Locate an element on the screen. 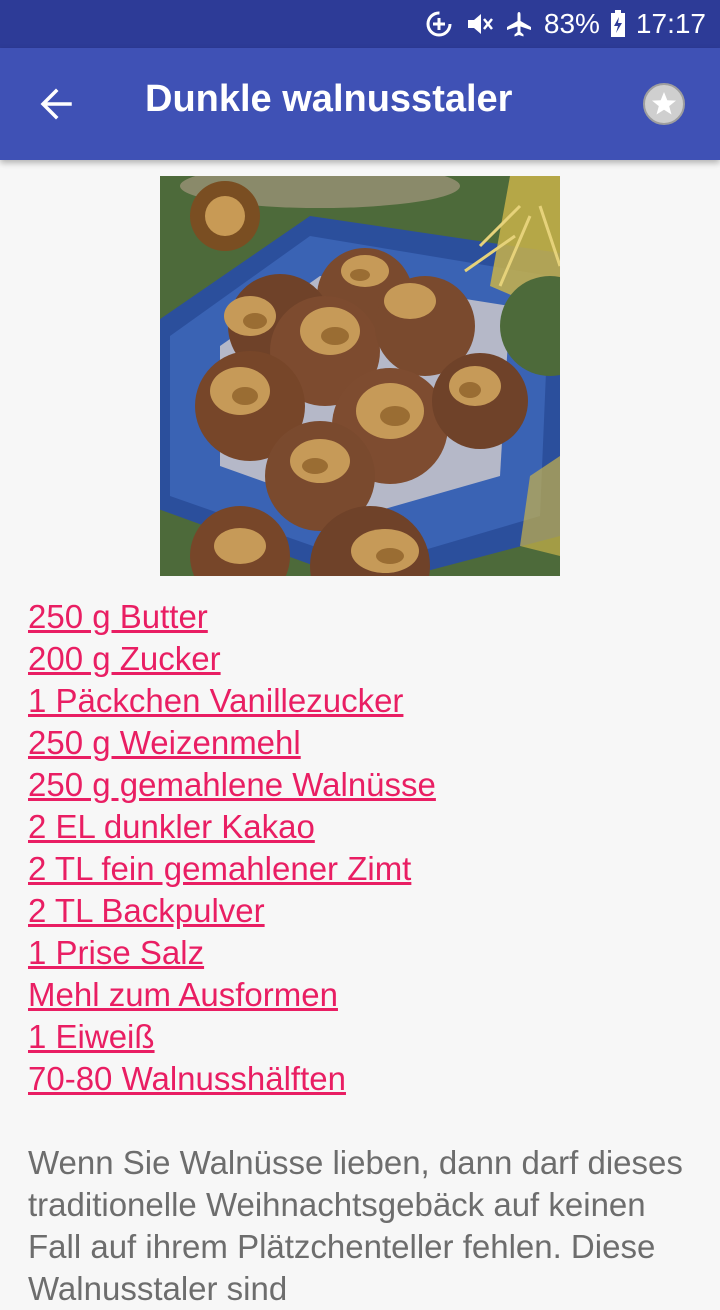  favorite-button is located at coordinates (664, 104).